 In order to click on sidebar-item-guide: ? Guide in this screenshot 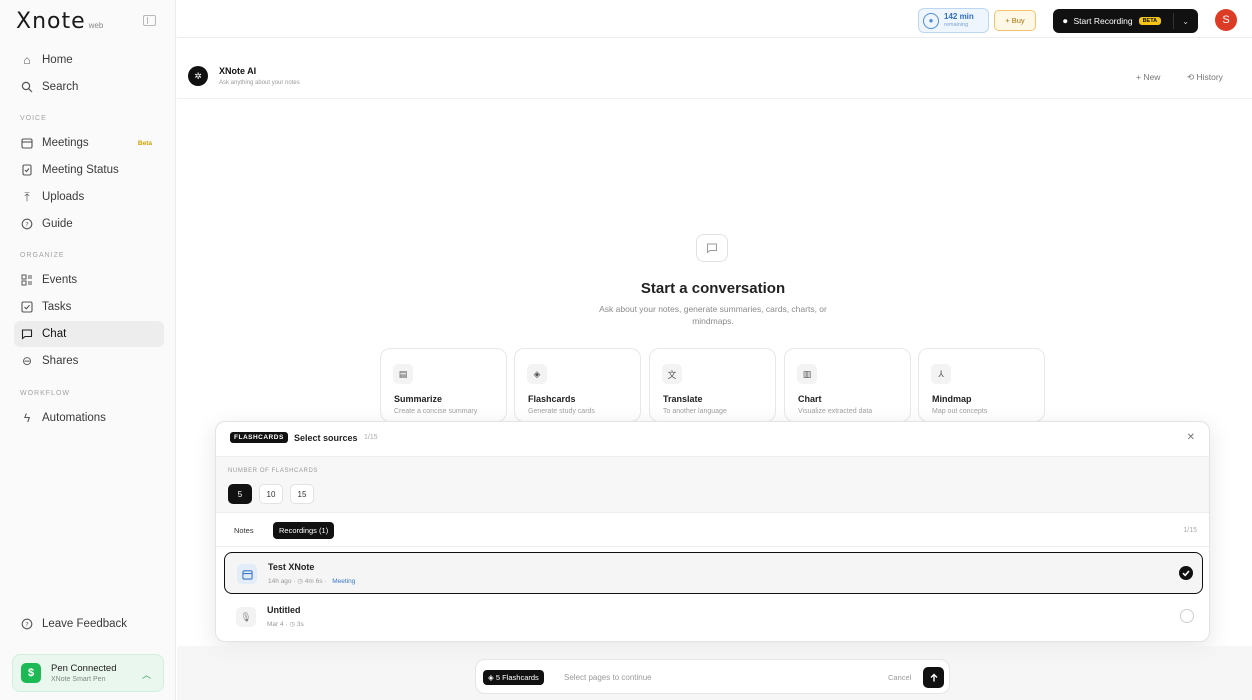, I will do `click(89, 224)`.